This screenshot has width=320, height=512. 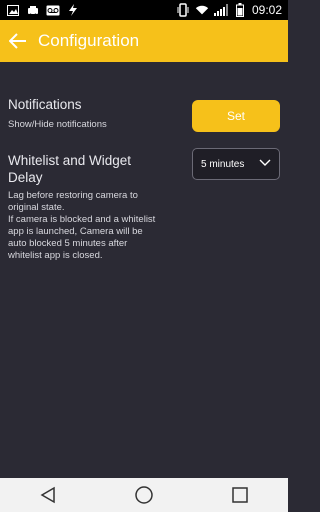 I want to click on vibrate-icon, so click(x=183, y=10).